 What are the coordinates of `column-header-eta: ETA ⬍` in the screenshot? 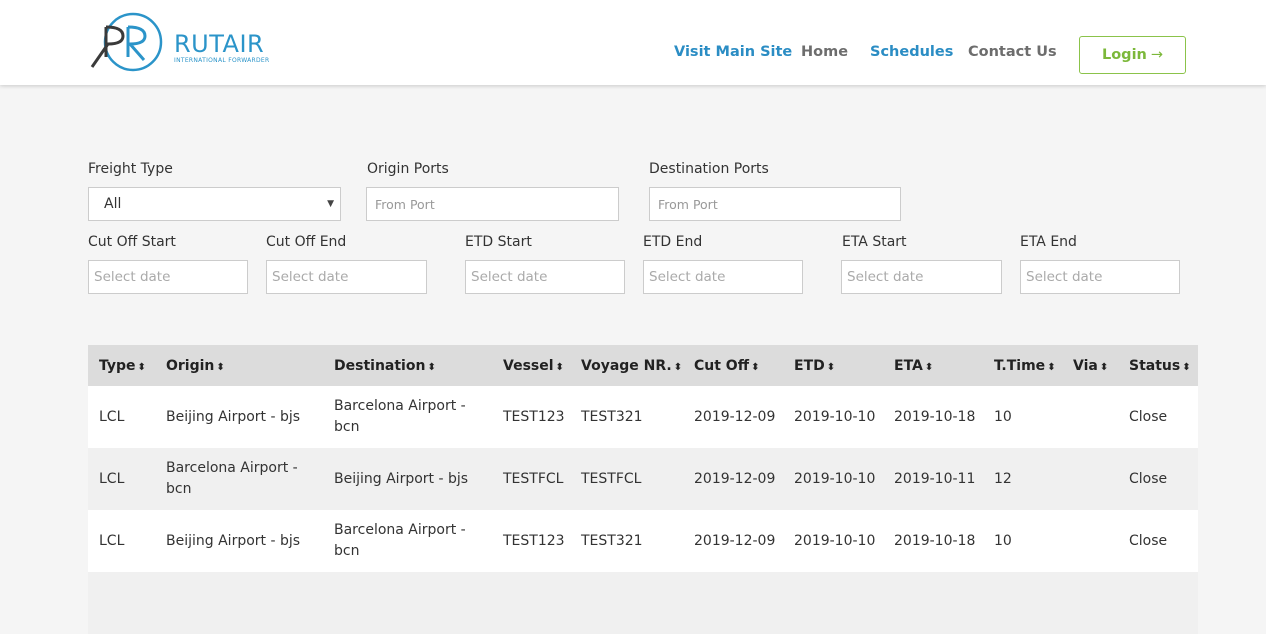 It's located at (933, 365).